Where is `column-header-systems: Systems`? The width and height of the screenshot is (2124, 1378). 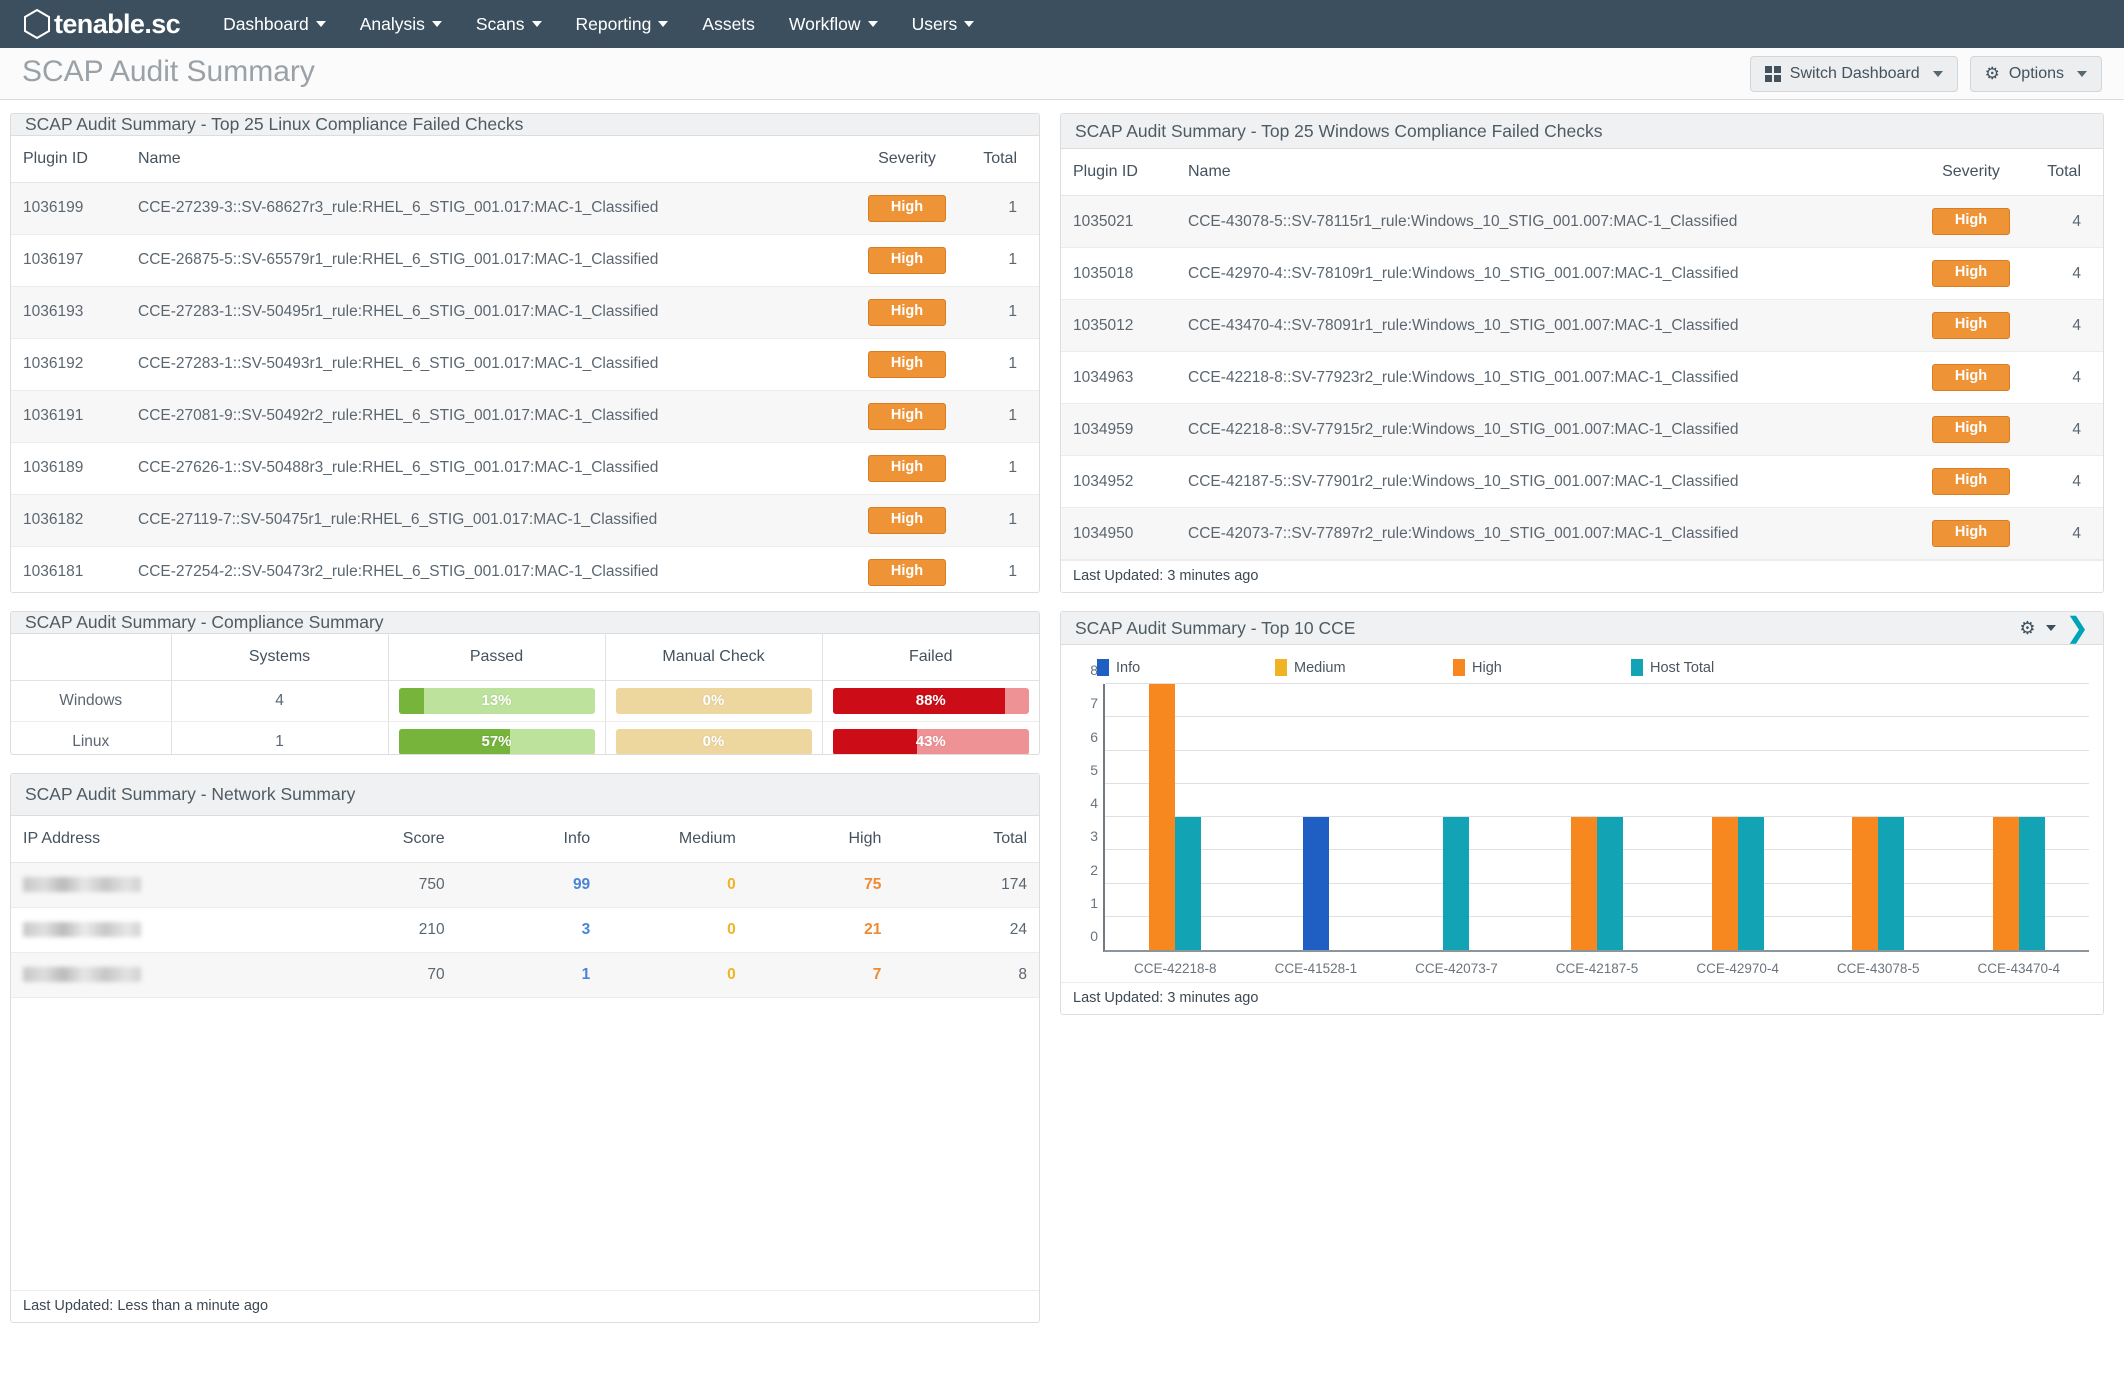 column-header-systems: Systems is located at coordinates (280, 657).